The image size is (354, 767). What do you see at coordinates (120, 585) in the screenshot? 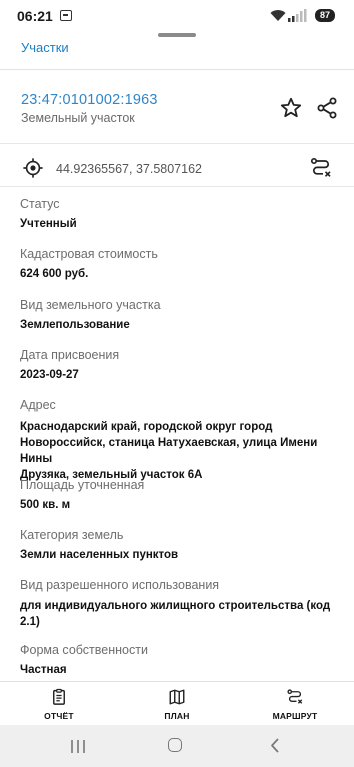
I see `permitted-use-label: Вид разрешенного использования` at bounding box center [120, 585].